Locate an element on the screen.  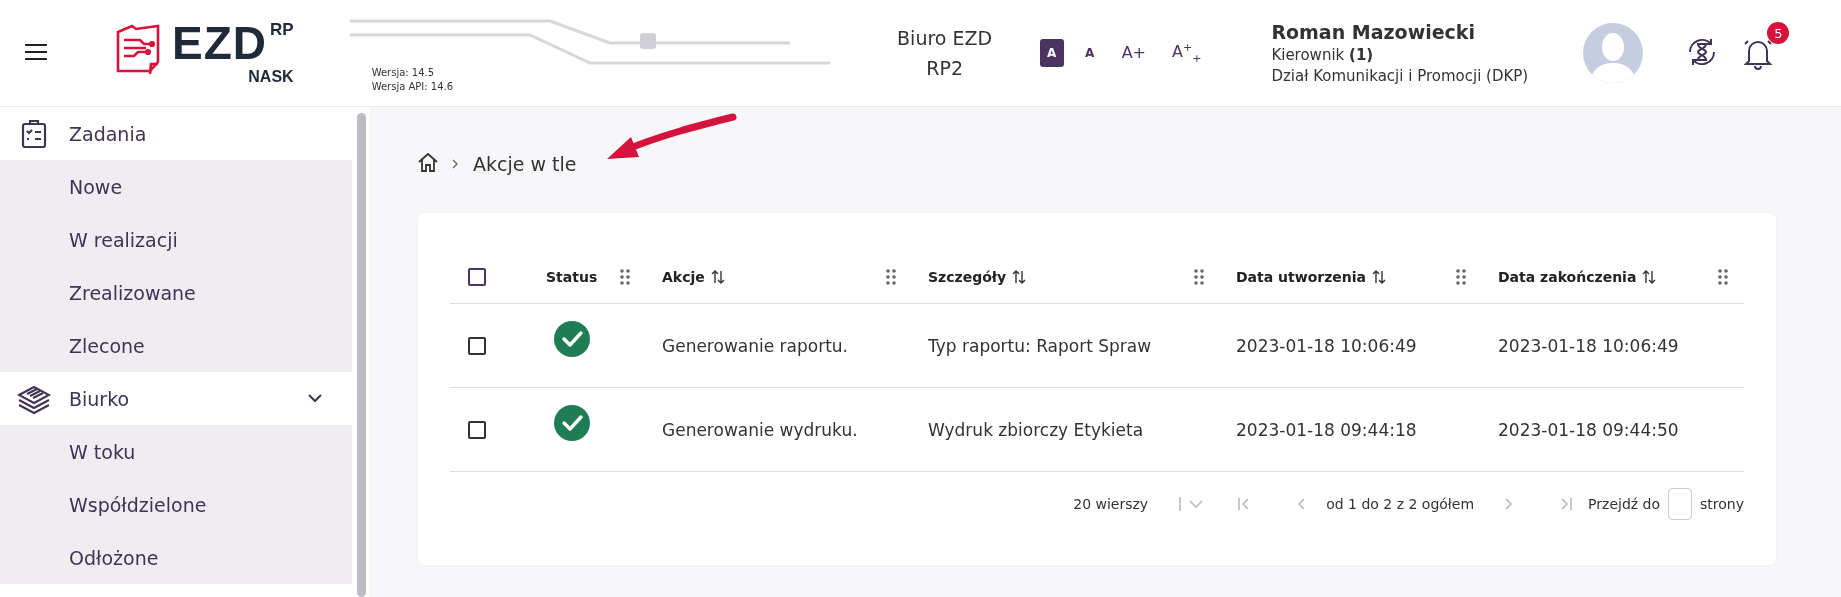
column-header: Szczegóły is located at coordinates (967, 277).